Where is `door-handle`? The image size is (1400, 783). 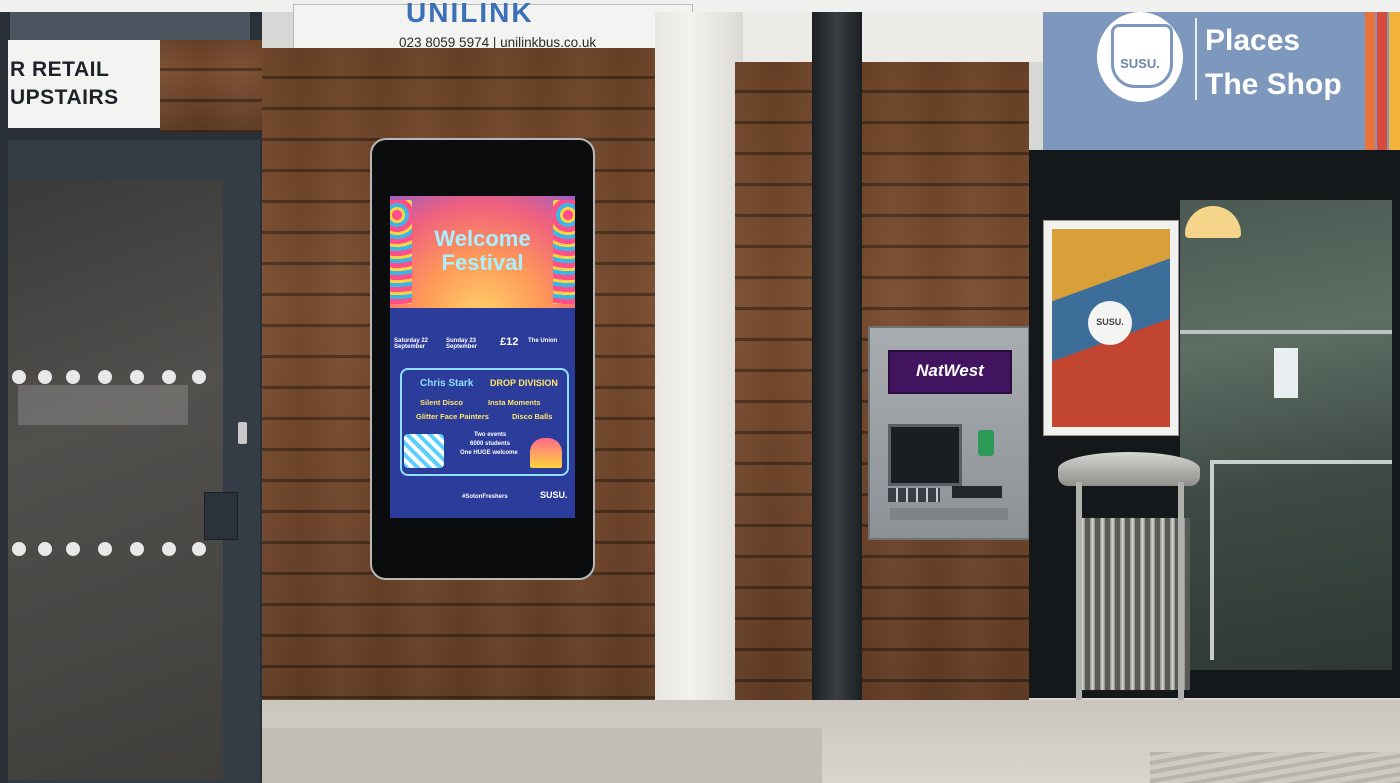
door-handle is located at coordinates (221, 516).